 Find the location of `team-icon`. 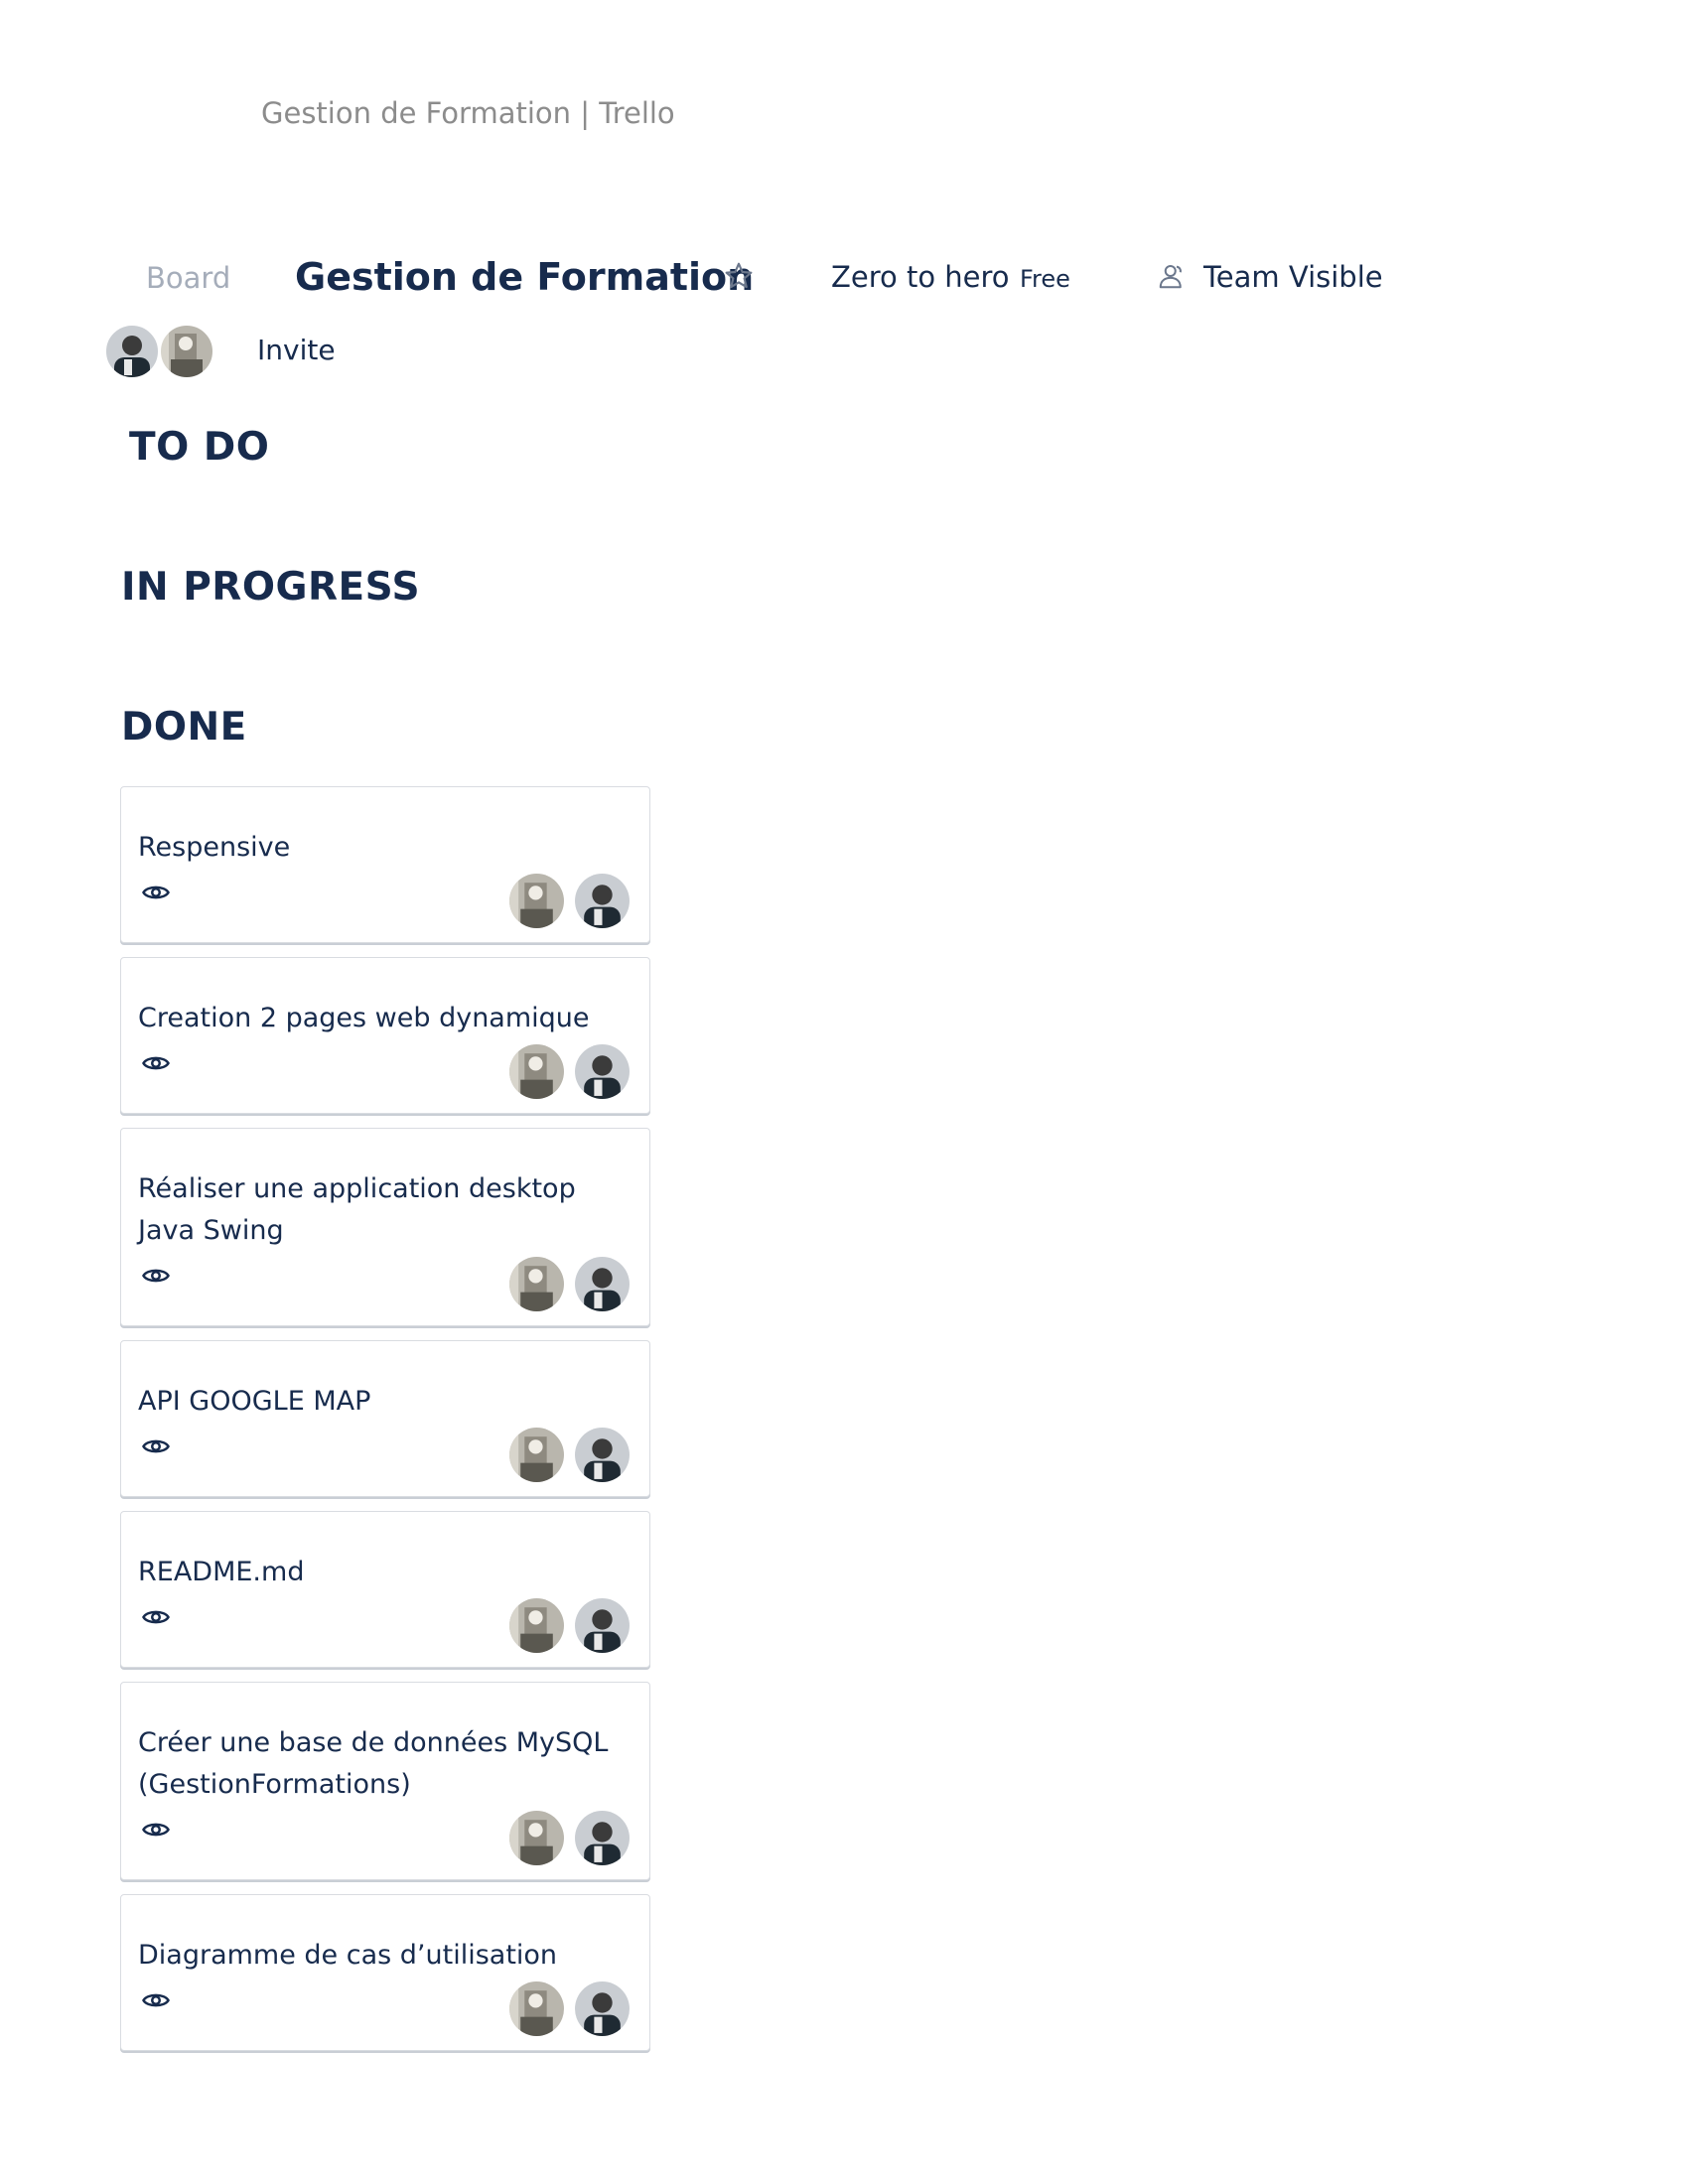

team-icon is located at coordinates (1170, 277).